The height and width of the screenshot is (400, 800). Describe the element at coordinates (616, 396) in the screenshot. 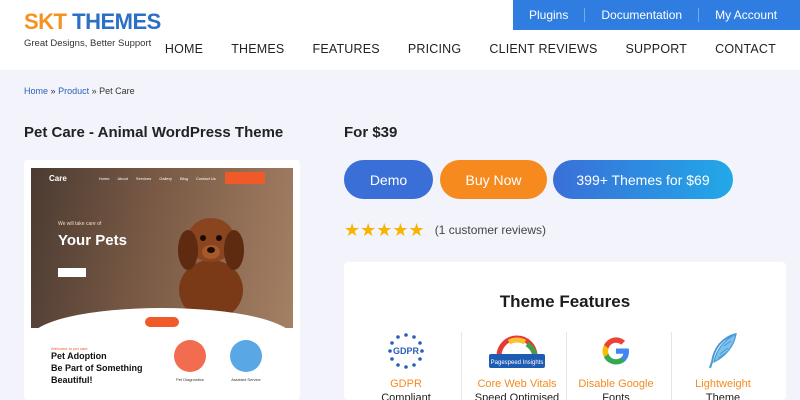

I see `feature-sub: Fonts` at that location.